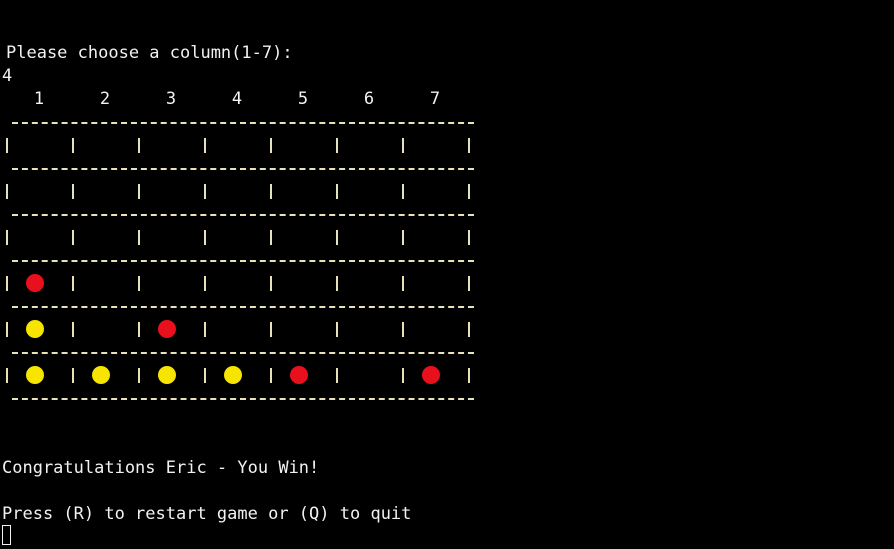 The image size is (894, 549). Describe the element at coordinates (161, 468) in the screenshot. I see `win-message: Congratulations Eric - You Win!` at that location.